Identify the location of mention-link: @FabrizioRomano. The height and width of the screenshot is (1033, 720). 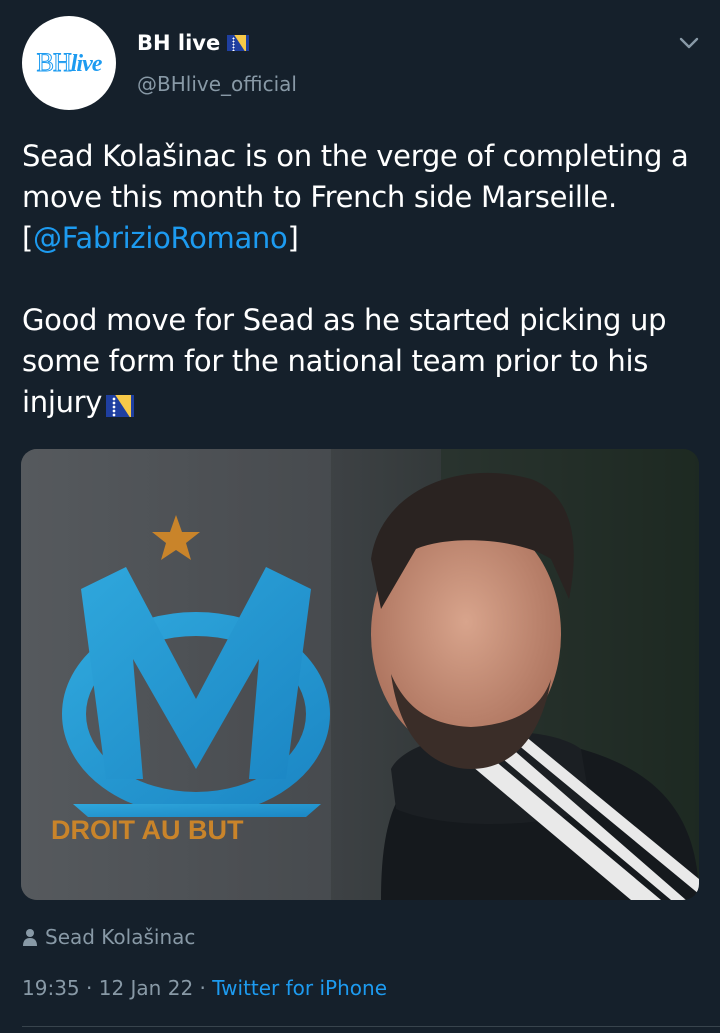
(160, 238).